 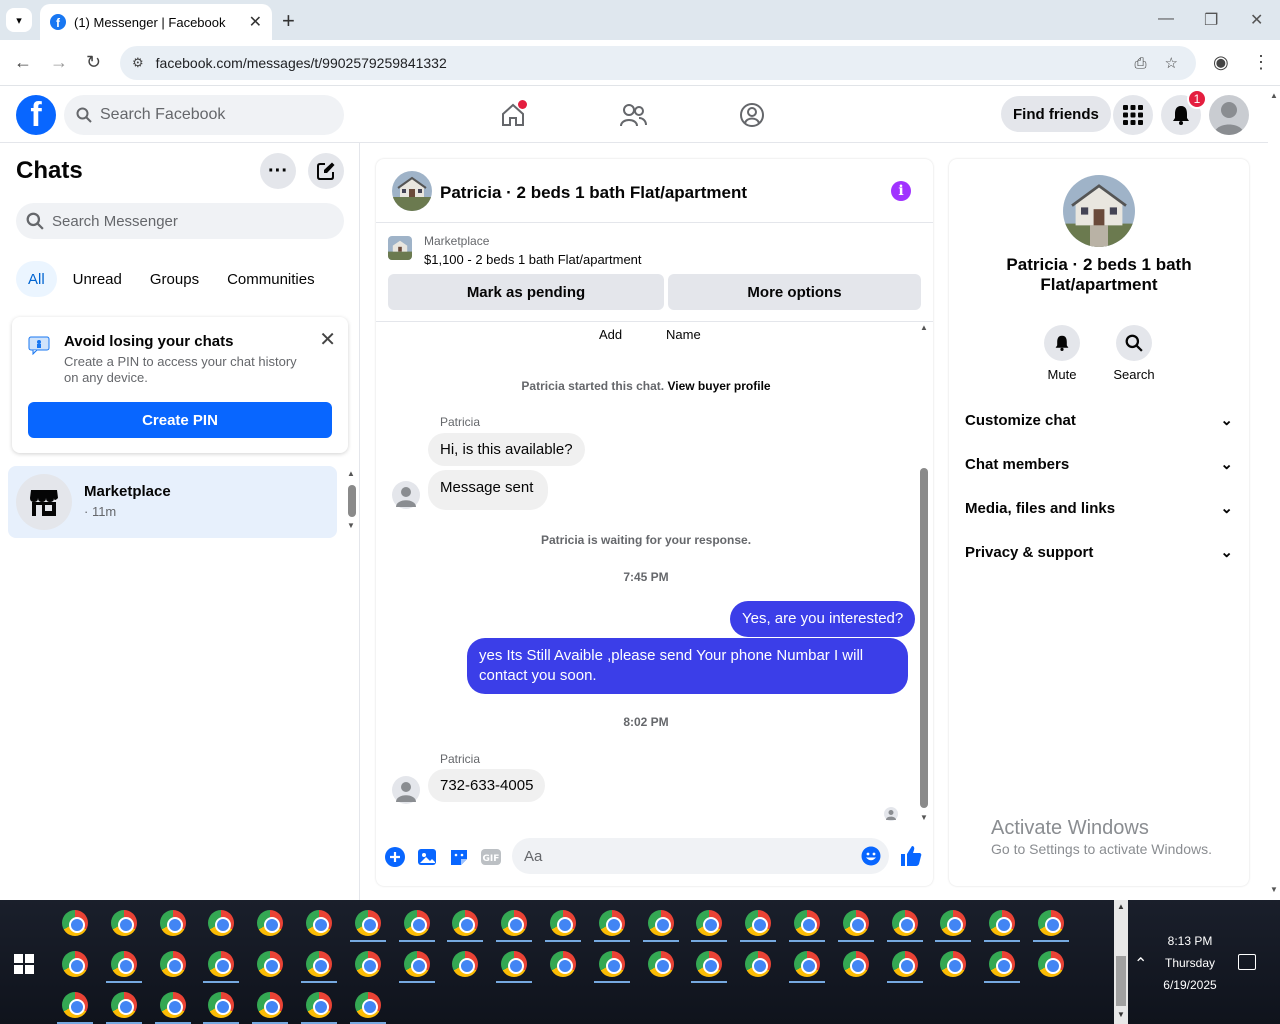 What do you see at coordinates (1056, 114) in the screenshot?
I see `find-friends-button: Find friends` at bounding box center [1056, 114].